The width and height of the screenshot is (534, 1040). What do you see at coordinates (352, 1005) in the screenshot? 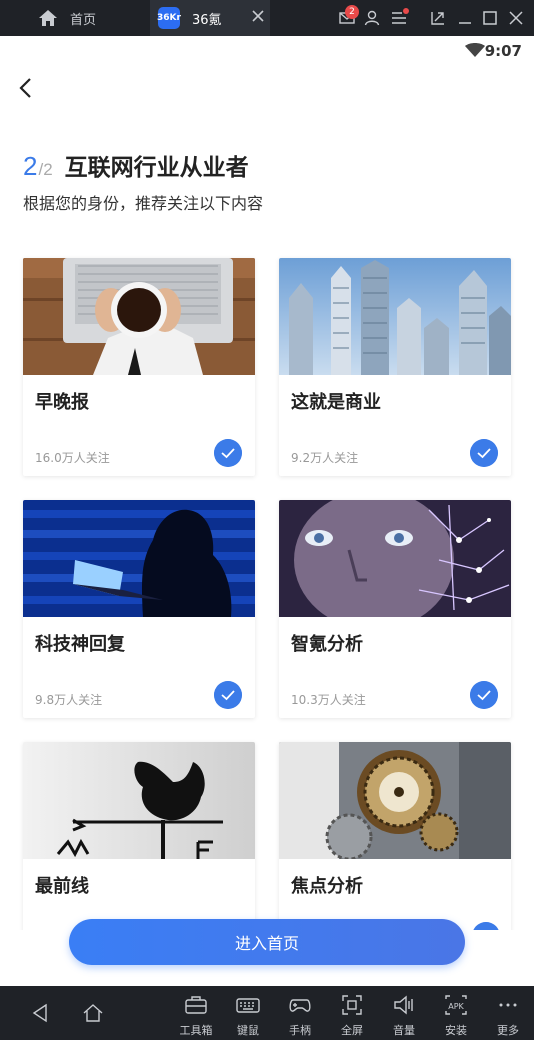
I see `fullscreen-icon` at bounding box center [352, 1005].